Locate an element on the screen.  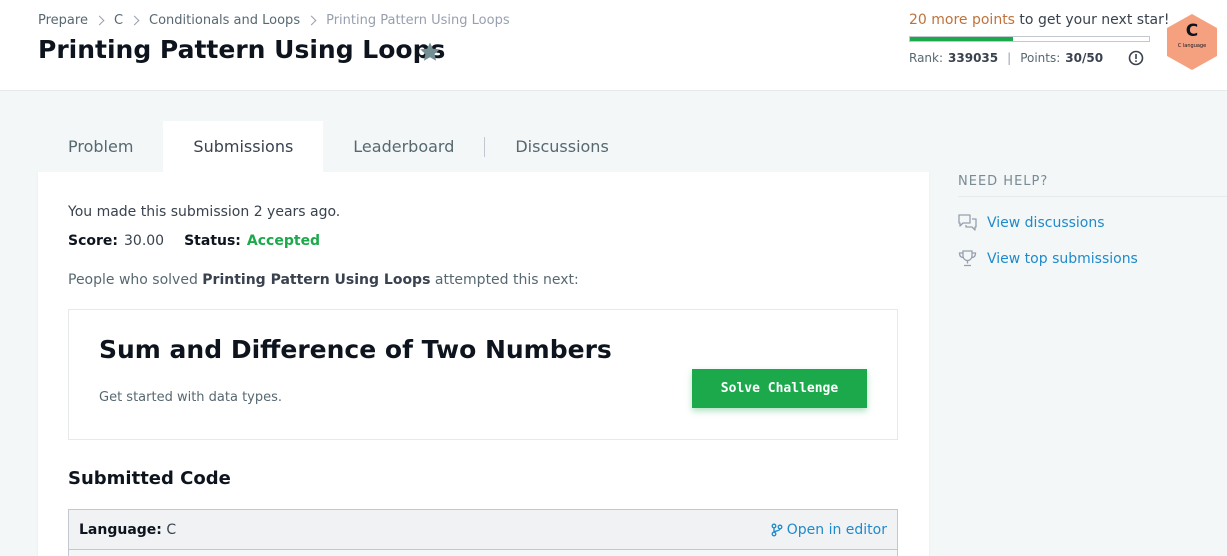
points-label: Points: is located at coordinates (1040, 58).